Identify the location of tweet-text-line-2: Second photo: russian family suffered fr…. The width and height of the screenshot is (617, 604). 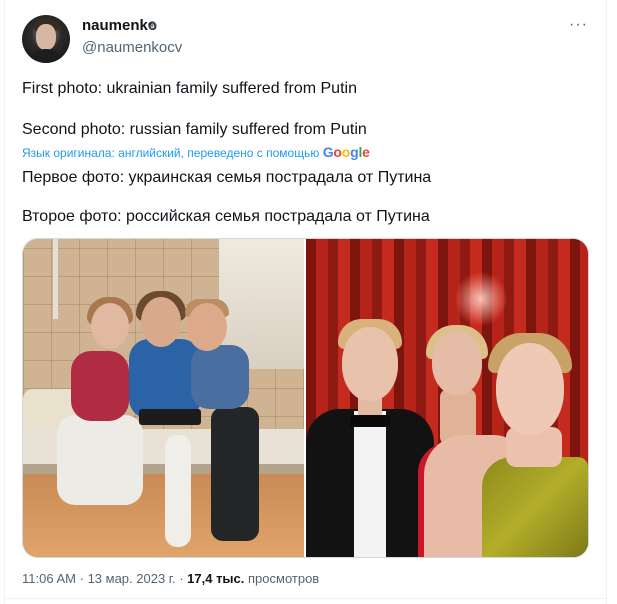
(194, 129).